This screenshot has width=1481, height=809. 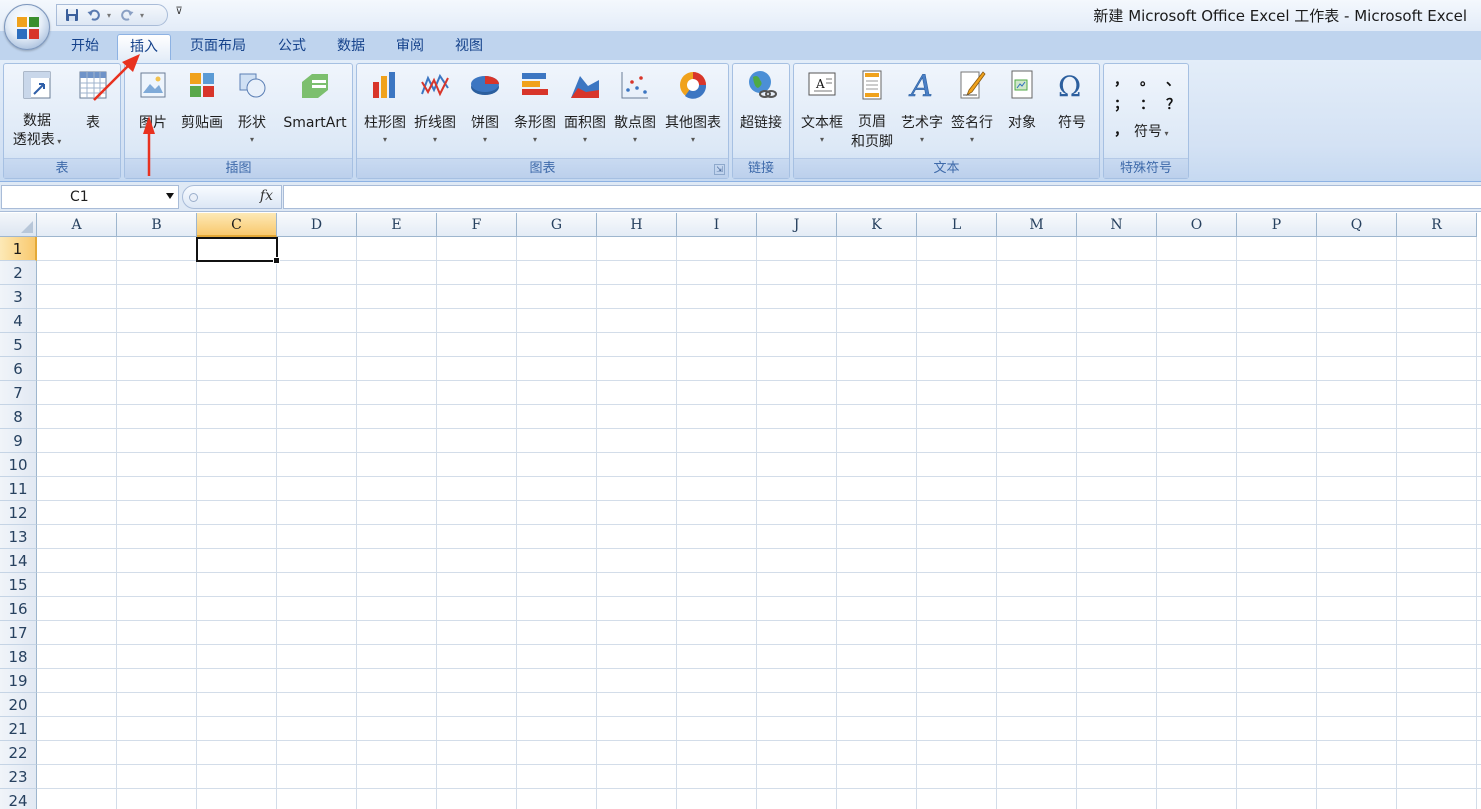 I want to click on tab-home: 开始, so click(x=85, y=47).